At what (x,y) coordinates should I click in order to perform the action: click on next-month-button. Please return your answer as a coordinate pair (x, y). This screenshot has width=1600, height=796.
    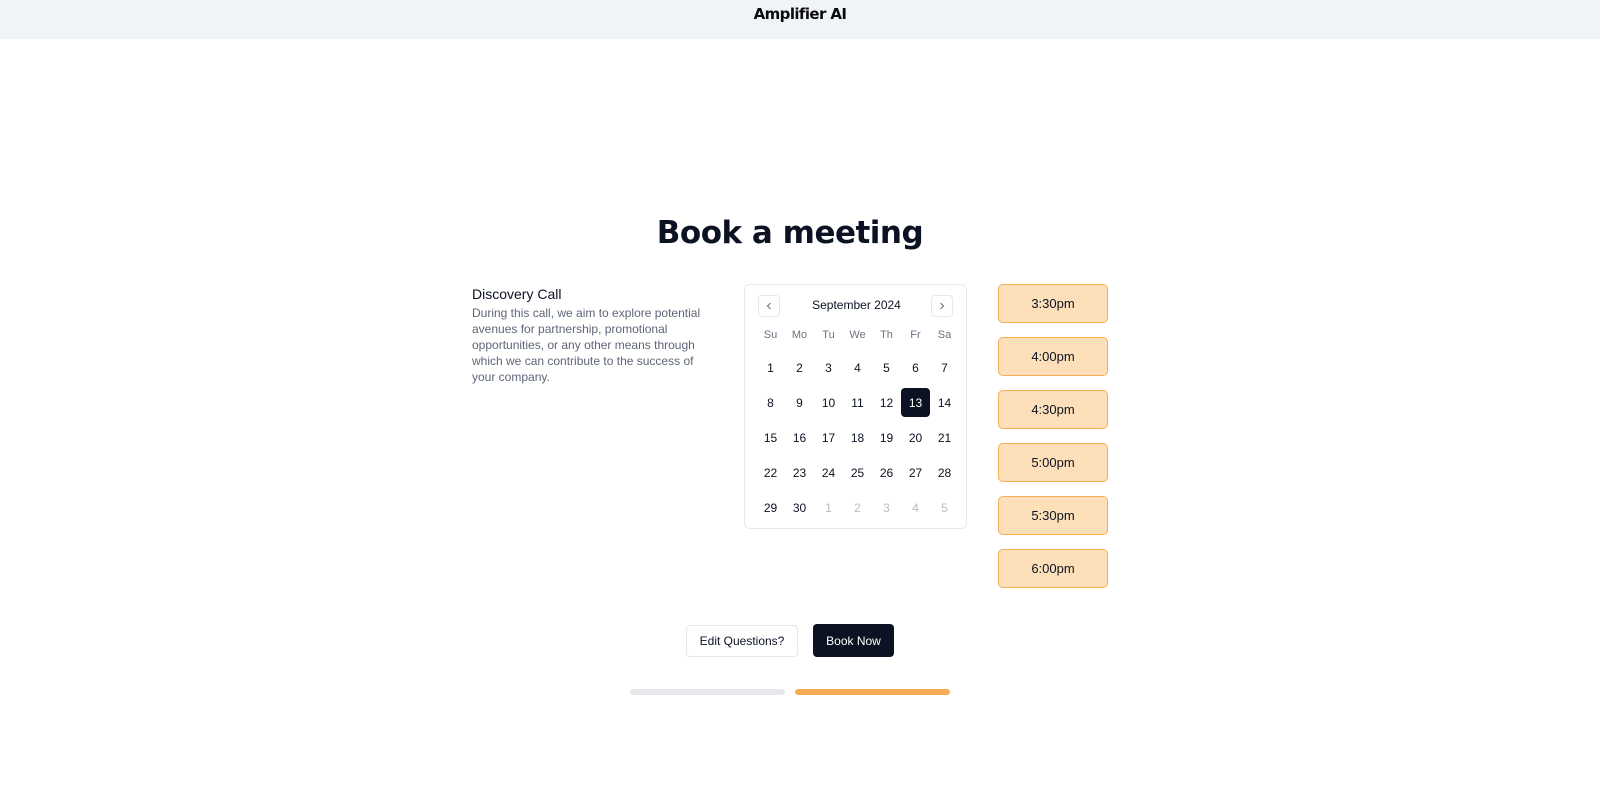
    Looking at the image, I should click on (942, 306).